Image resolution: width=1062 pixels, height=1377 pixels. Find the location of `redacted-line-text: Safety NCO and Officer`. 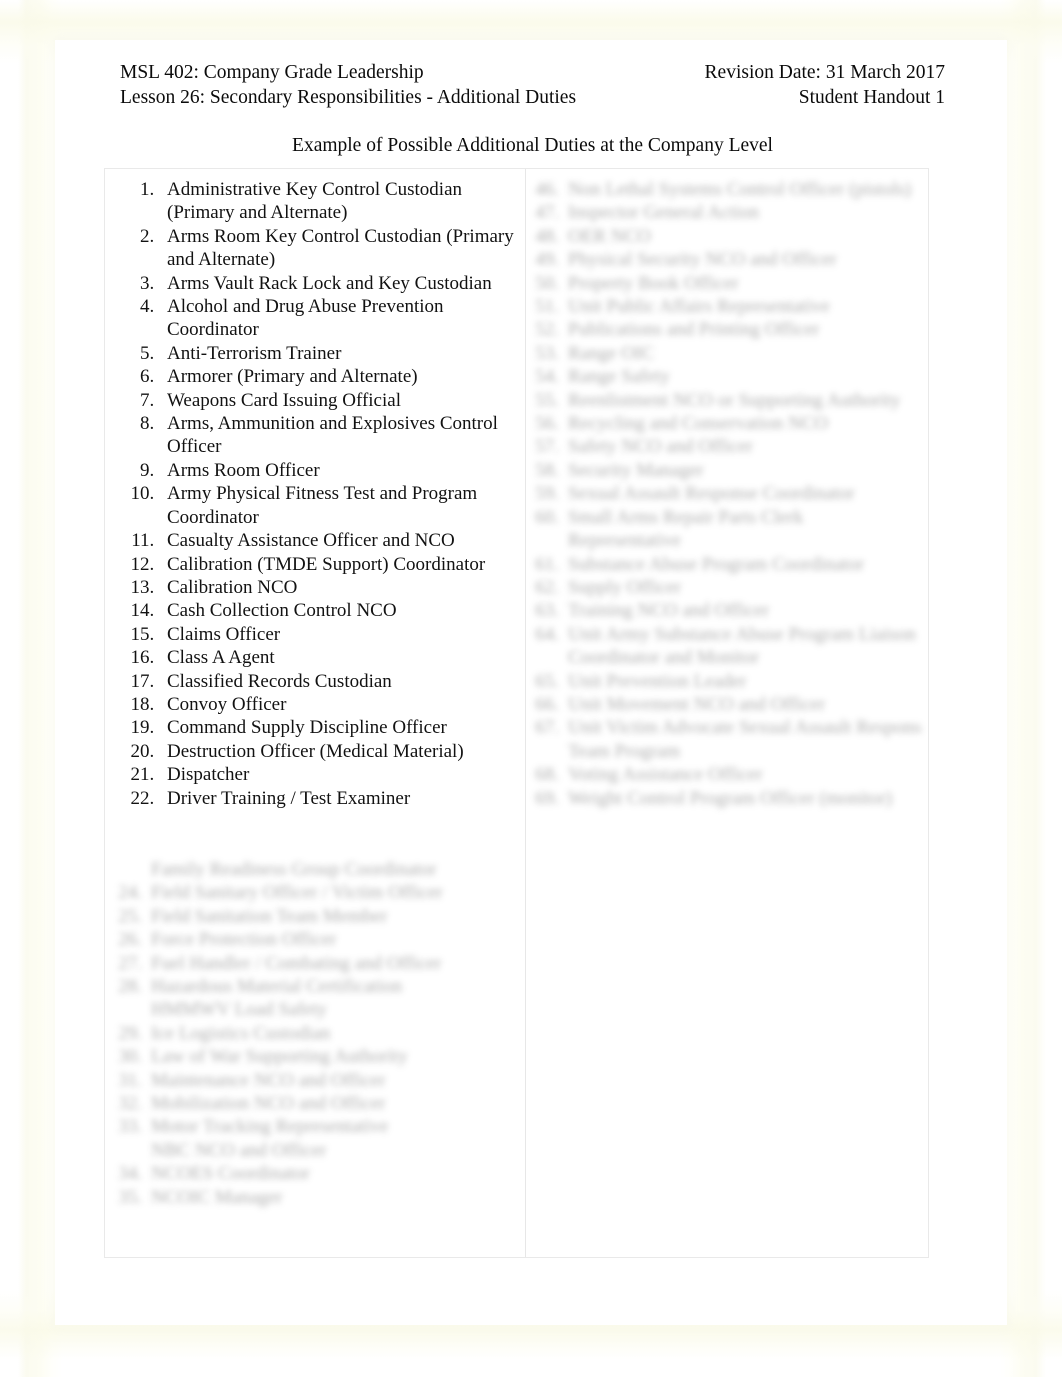

redacted-line-text: Safety NCO and Officer is located at coordinates (660, 447).